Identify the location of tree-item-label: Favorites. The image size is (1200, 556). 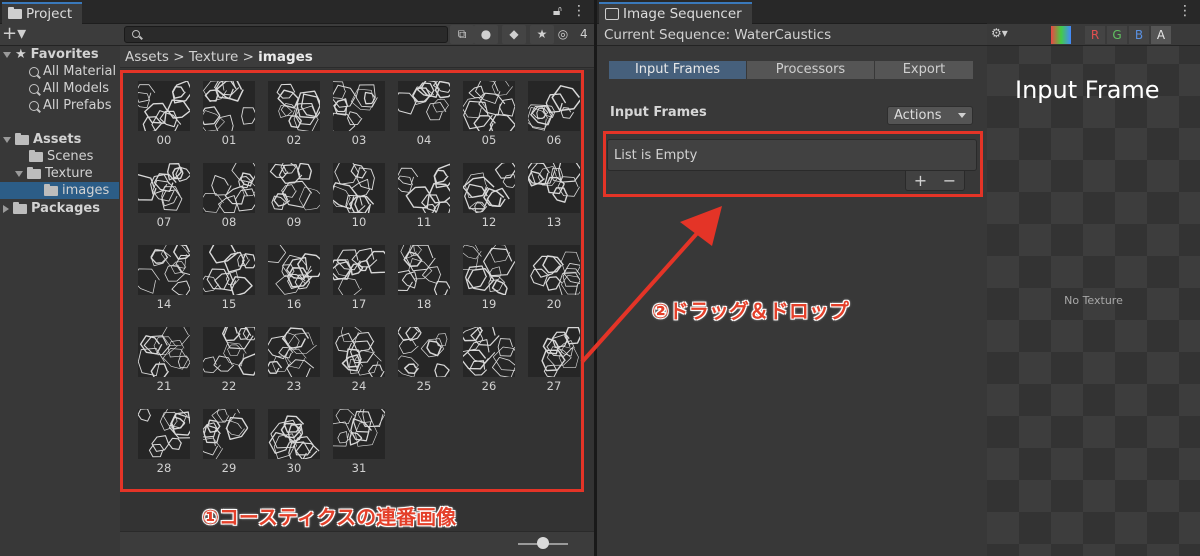
(64, 54).